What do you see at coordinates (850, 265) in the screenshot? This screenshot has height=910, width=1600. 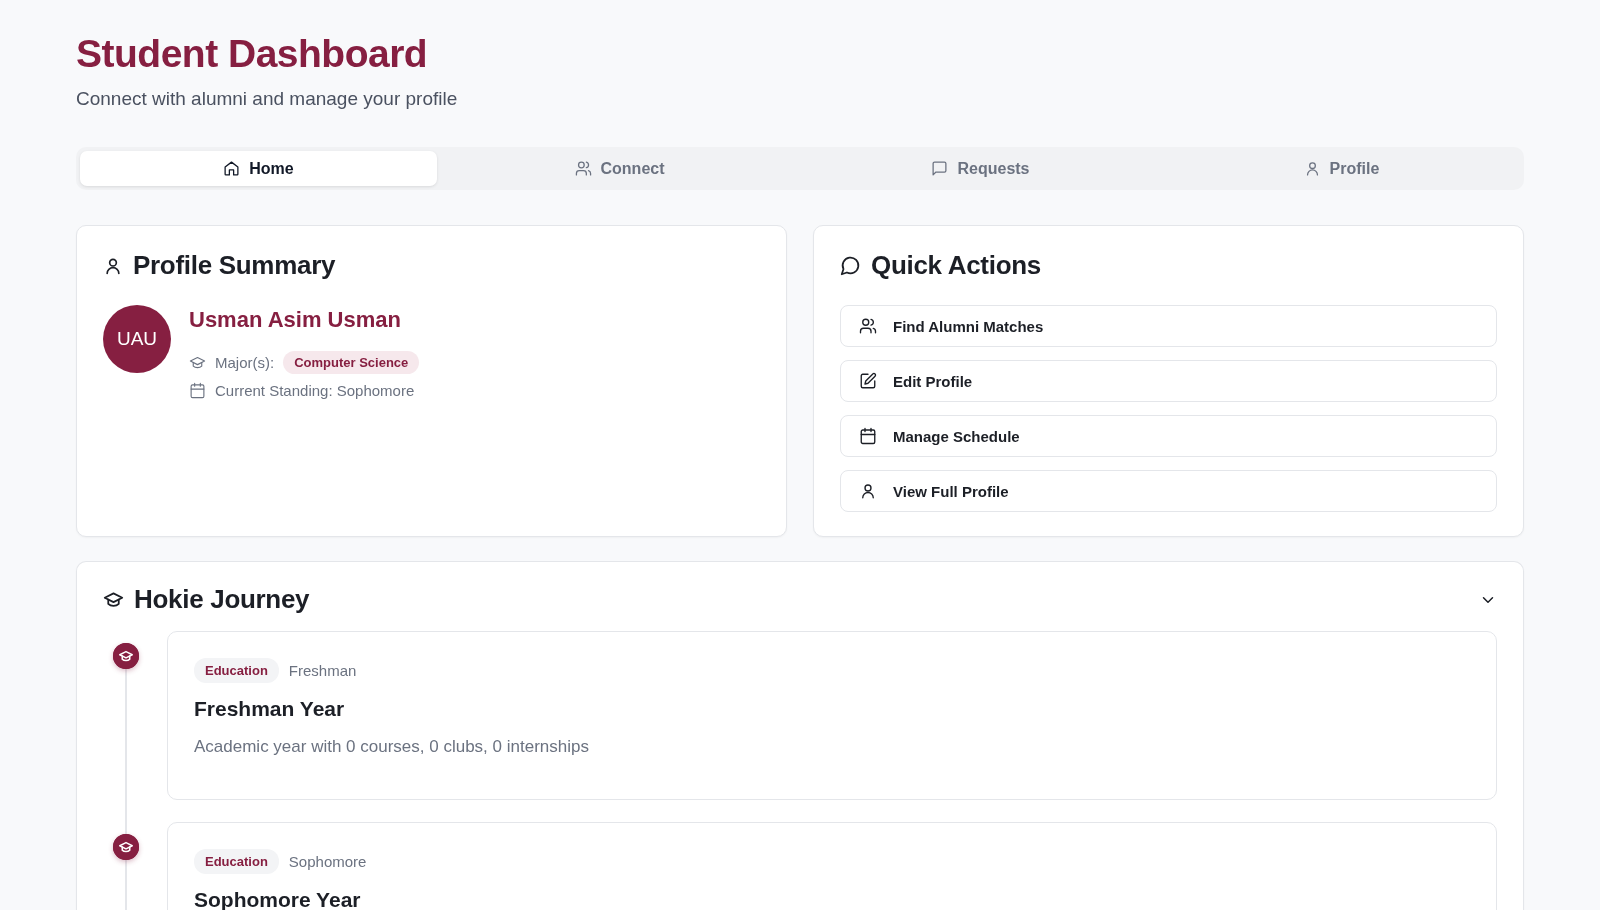 I see `speech-bubble-icon` at bounding box center [850, 265].